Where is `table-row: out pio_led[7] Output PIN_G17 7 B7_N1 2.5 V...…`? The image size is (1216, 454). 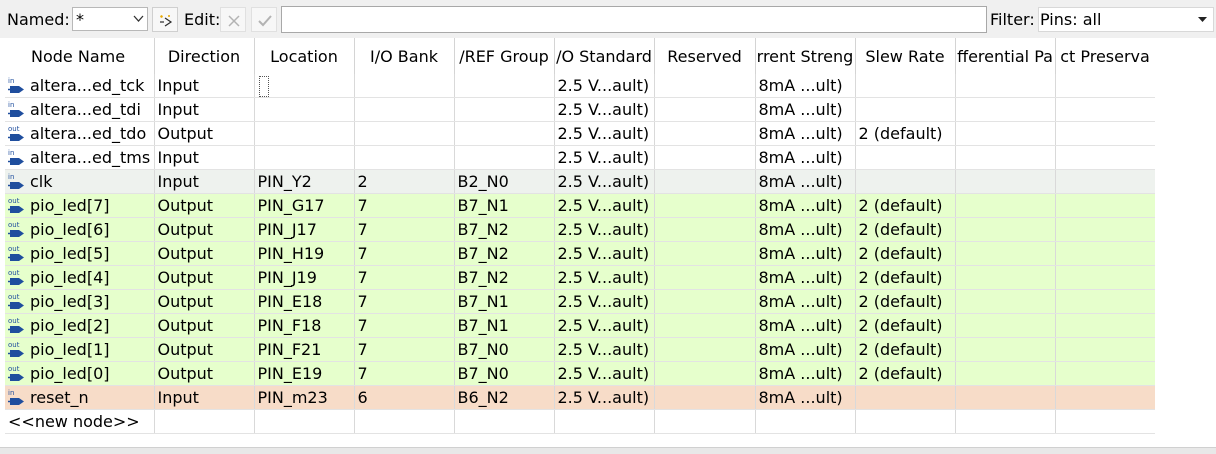 table-row: out pio_led[7] Output PIN_G17 7 B7_N1 2.5 V...… is located at coordinates (580, 205).